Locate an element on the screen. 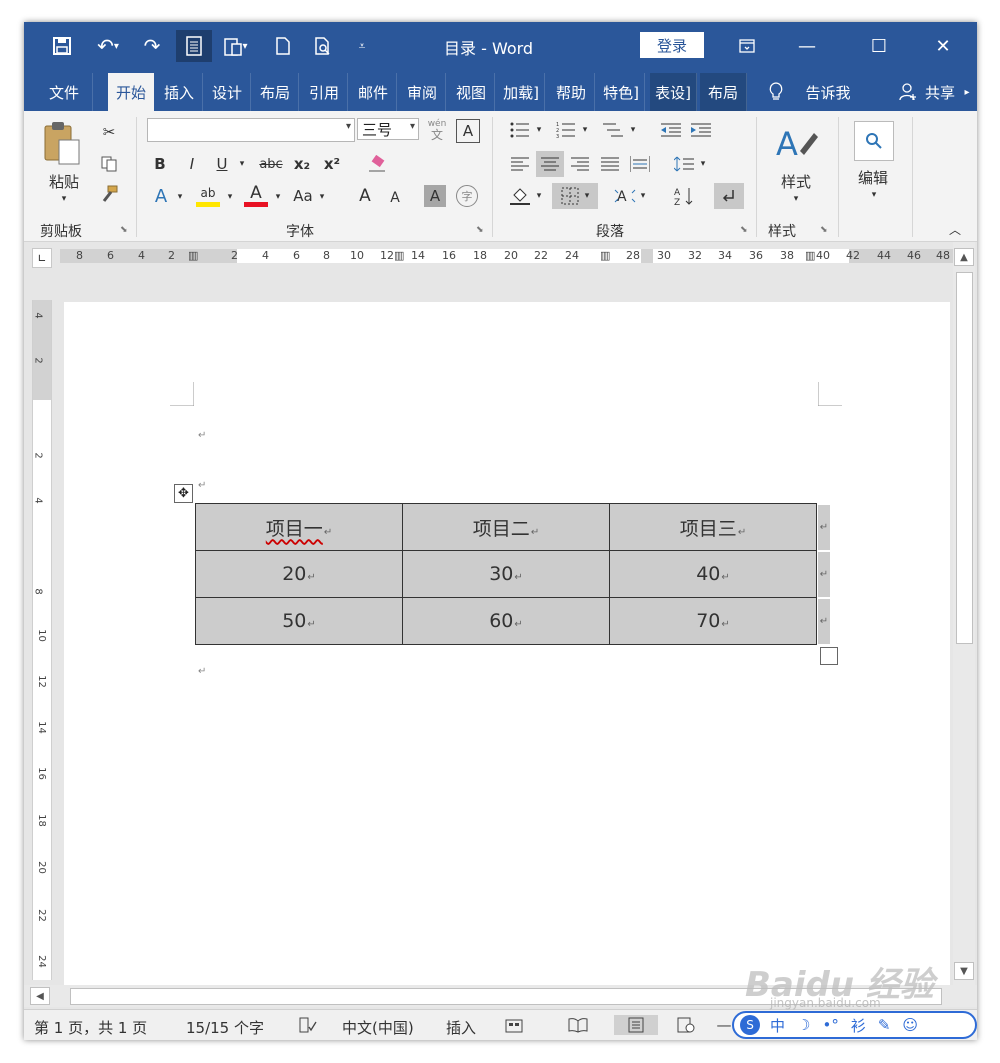 This screenshot has width=1000, height=1063. data-table: 项目一↵ 项目二↵ 项目三↵ 20↵ 30↵ 40↵ 50↵ 60↵ 70↵ is located at coordinates (506, 574).